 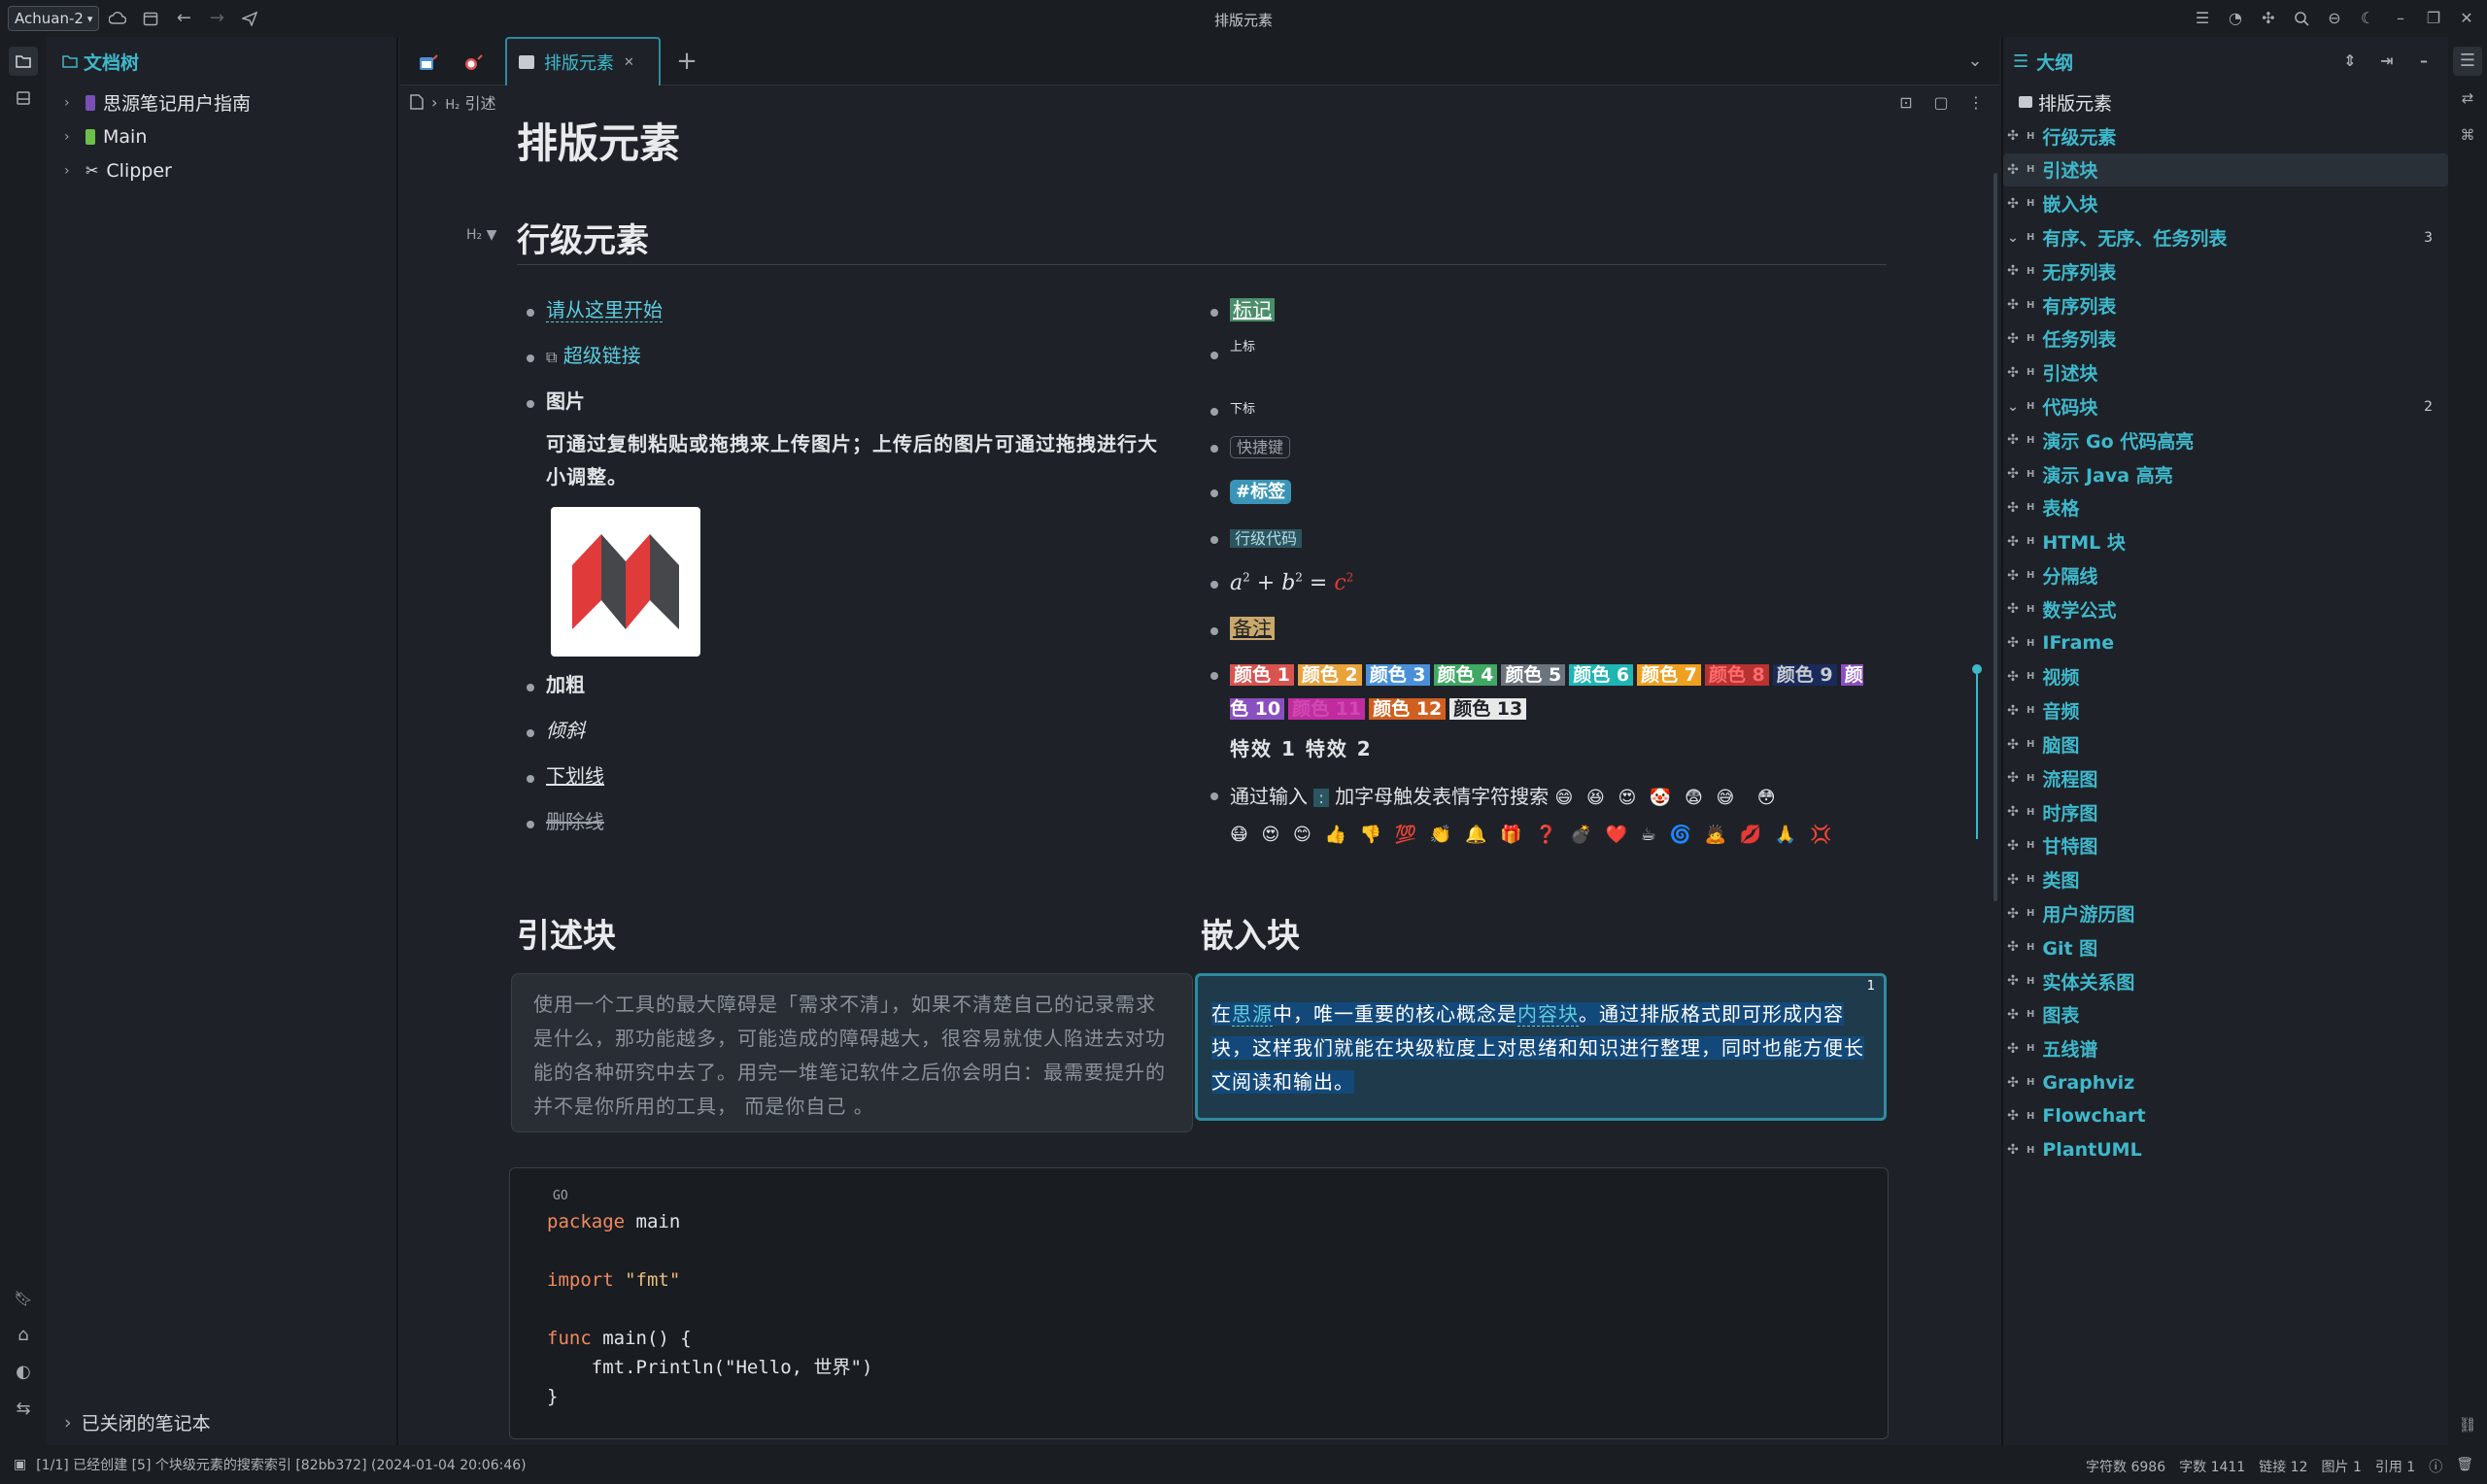 What do you see at coordinates (2464, 1466) in the screenshot?
I see `trash-icon: 🗑︎` at bounding box center [2464, 1466].